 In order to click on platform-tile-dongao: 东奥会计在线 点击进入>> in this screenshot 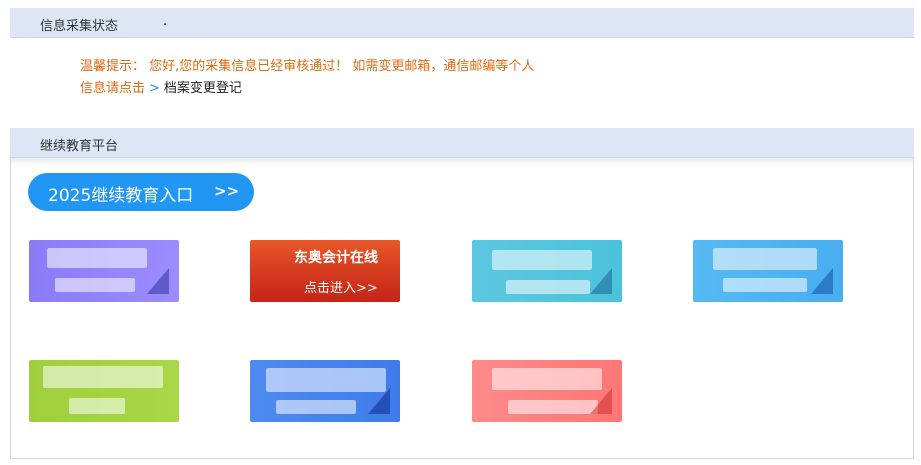, I will do `click(325, 271)`.